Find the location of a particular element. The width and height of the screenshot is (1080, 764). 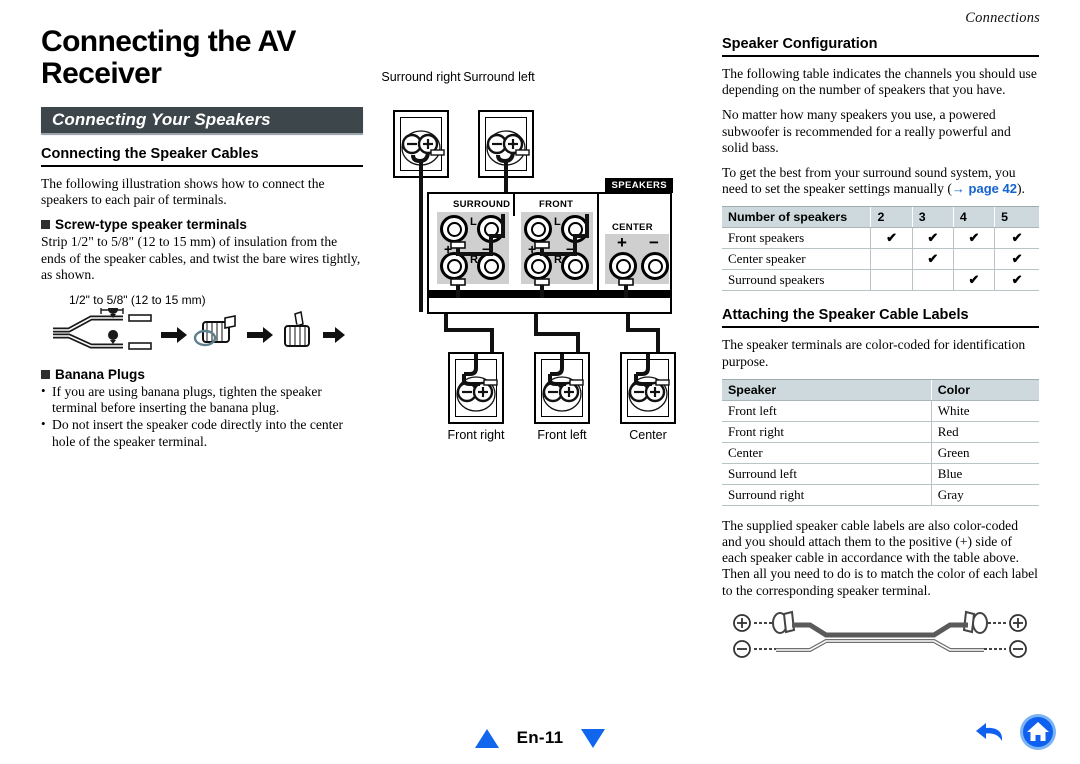

square-bullet-icon is located at coordinates (45, 225).